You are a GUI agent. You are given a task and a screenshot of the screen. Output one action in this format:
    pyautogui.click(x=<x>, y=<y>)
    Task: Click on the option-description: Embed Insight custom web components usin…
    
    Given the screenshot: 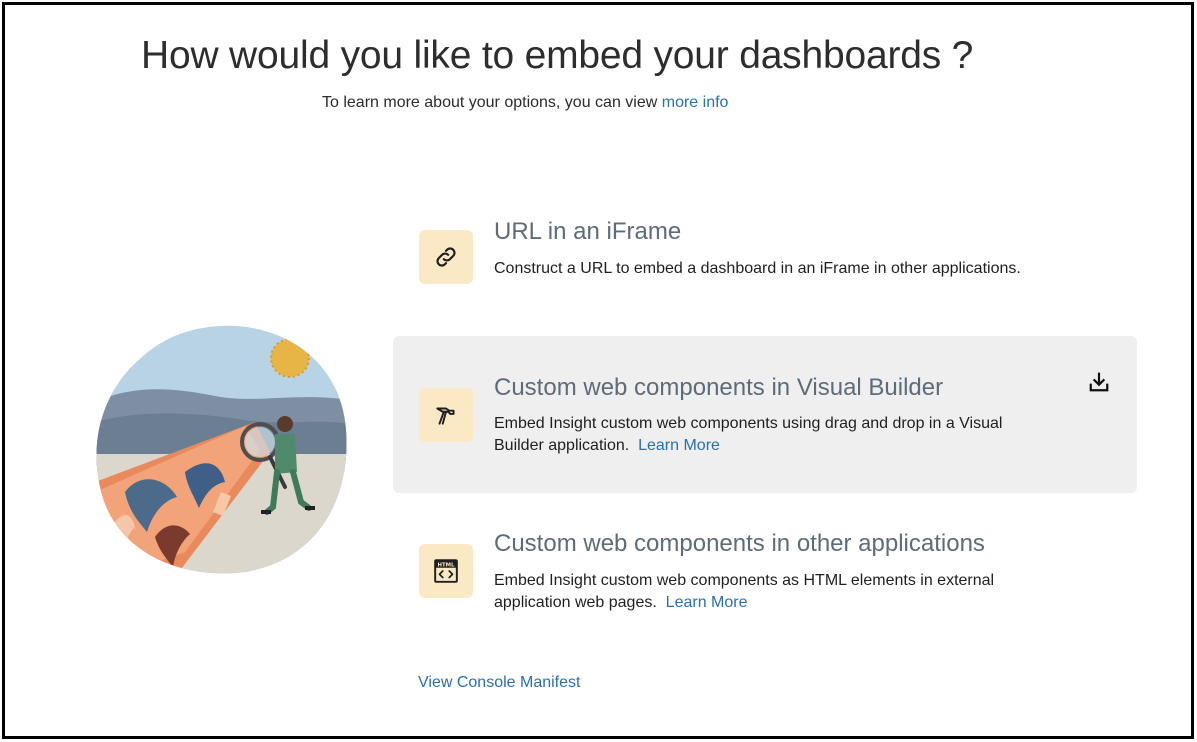 What is the action you would take?
    pyautogui.click(x=774, y=435)
    